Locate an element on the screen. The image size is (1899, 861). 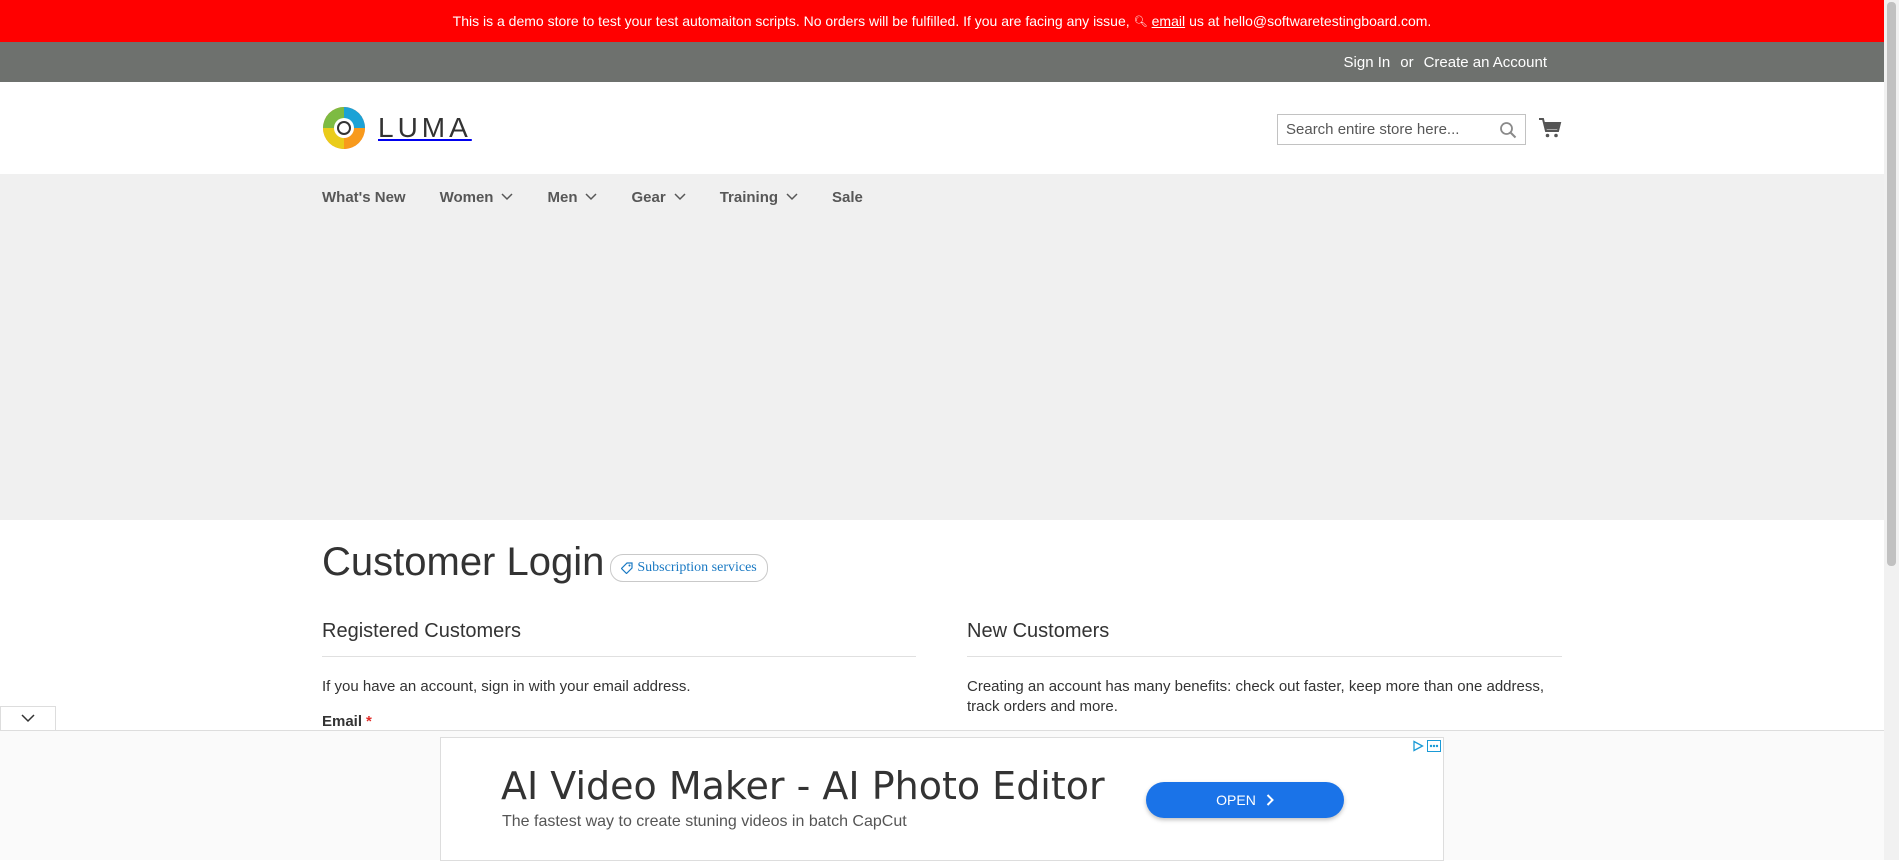
search-icon is located at coordinates (1508, 130).